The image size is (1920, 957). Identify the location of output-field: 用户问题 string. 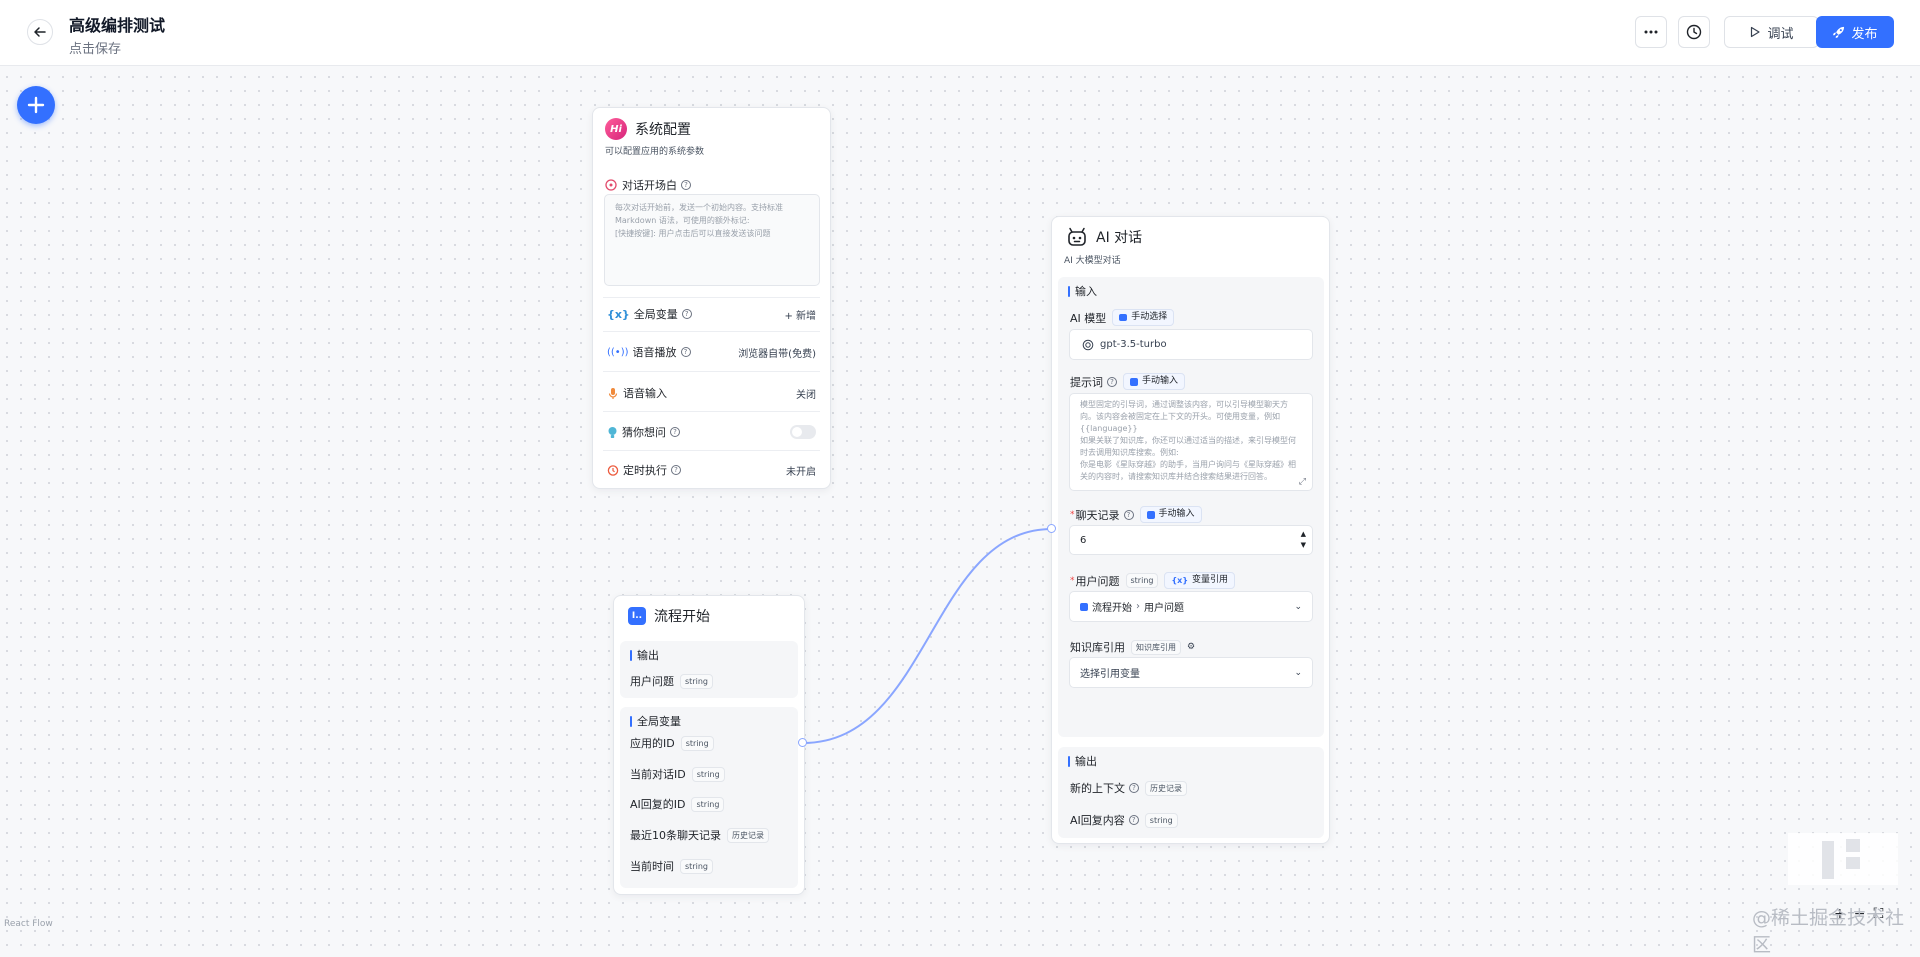
(671, 681).